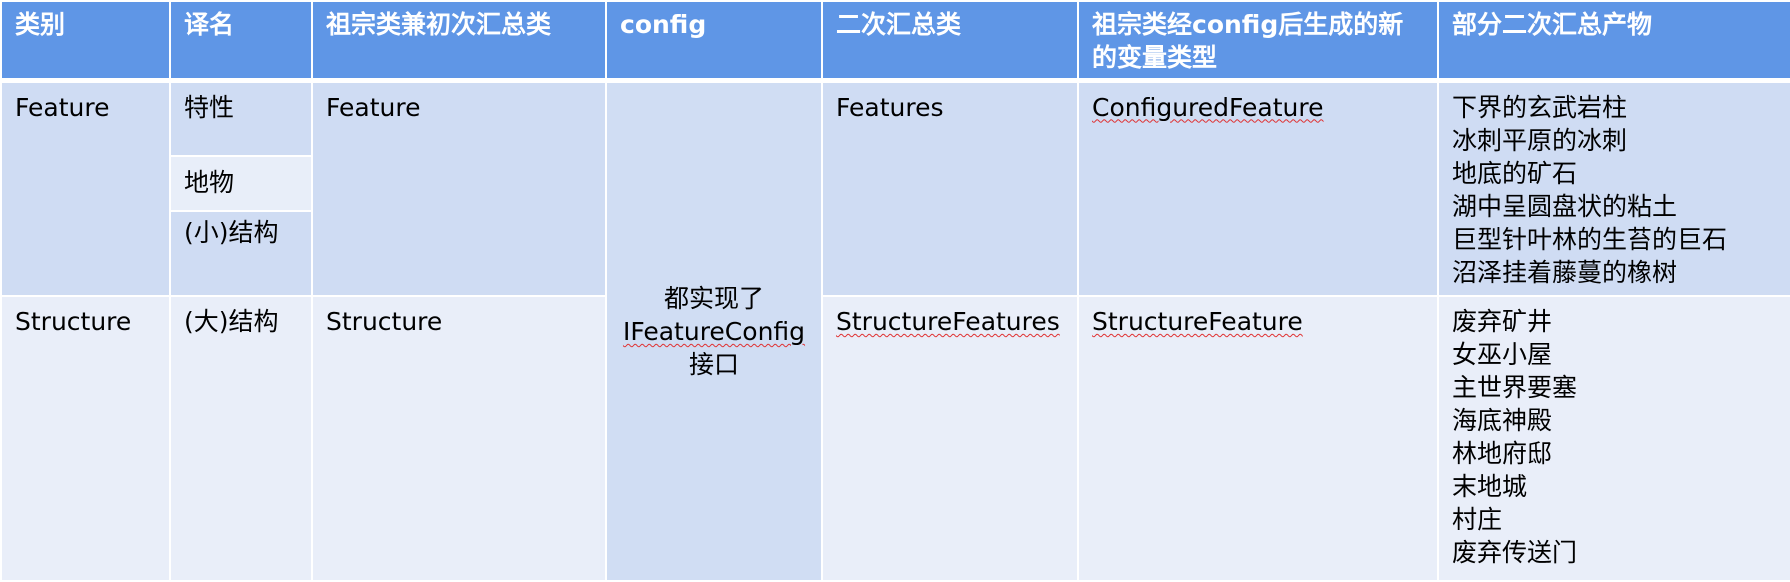  What do you see at coordinates (1515, 173) in the screenshot?
I see `list-item: 地底的矿石` at bounding box center [1515, 173].